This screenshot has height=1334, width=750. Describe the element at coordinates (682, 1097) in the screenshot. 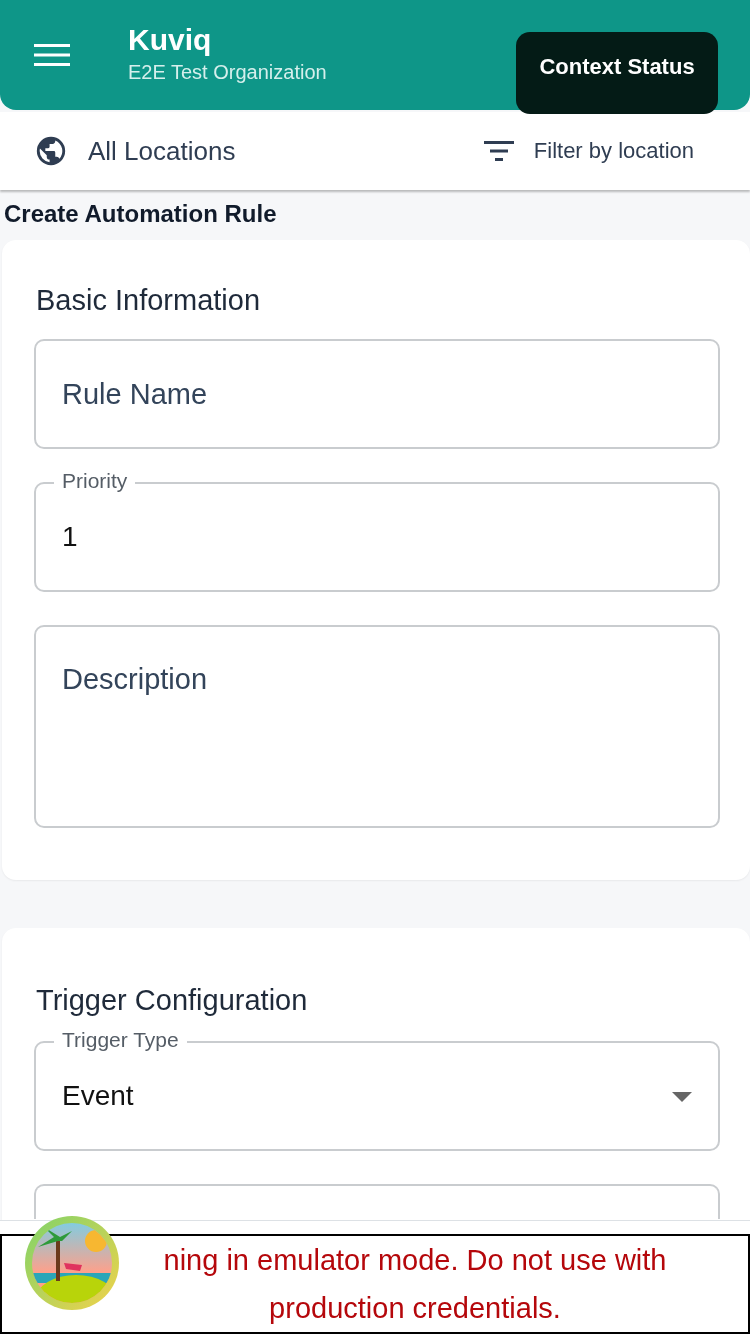

I see `caret-icon` at that location.